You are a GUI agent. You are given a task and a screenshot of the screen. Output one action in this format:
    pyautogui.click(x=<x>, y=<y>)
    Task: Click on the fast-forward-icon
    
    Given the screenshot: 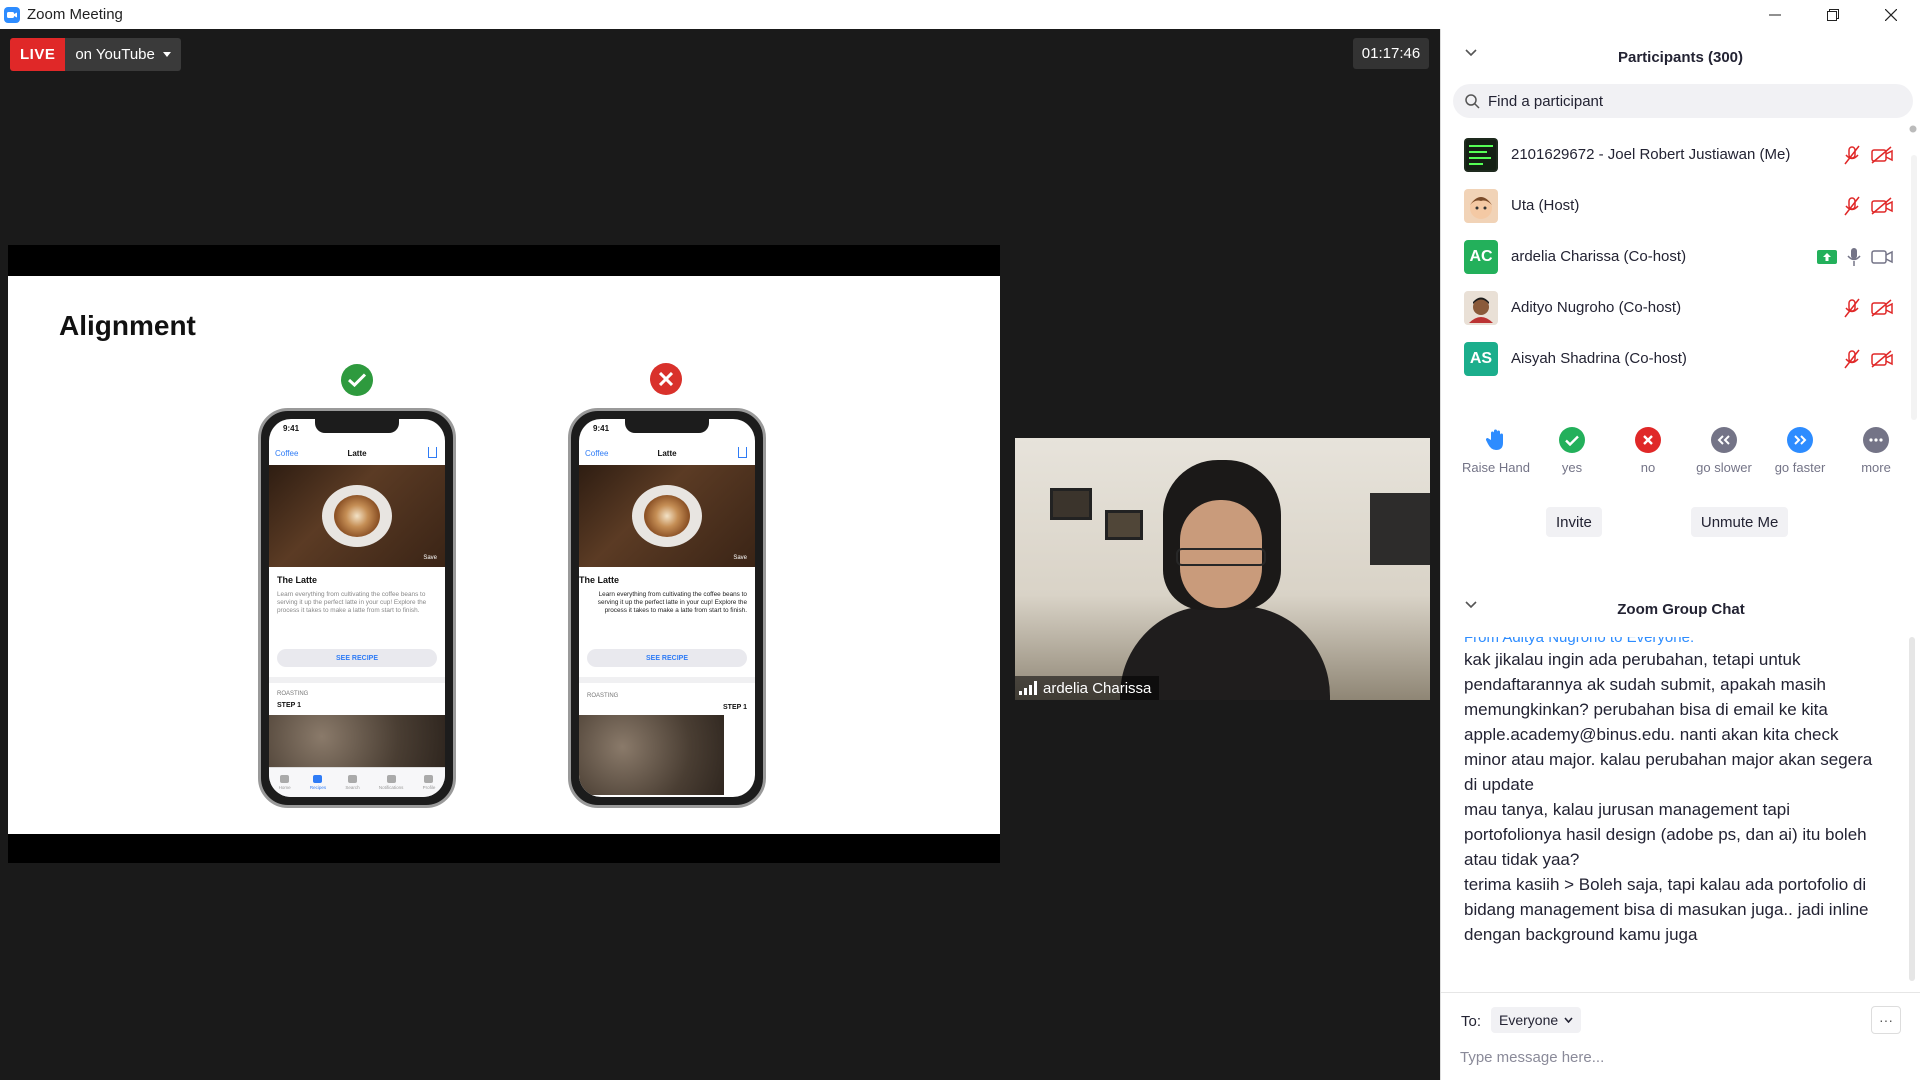 What is the action you would take?
    pyautogui.click(x=1800, y=440)
    